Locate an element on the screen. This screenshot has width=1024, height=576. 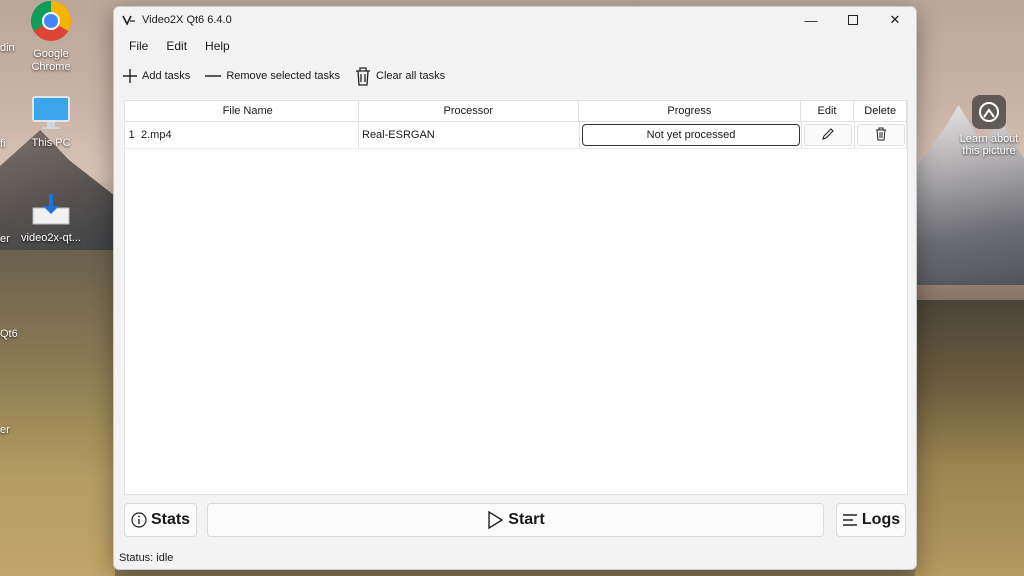
start-label: Start is located at coordinates (526, 519).